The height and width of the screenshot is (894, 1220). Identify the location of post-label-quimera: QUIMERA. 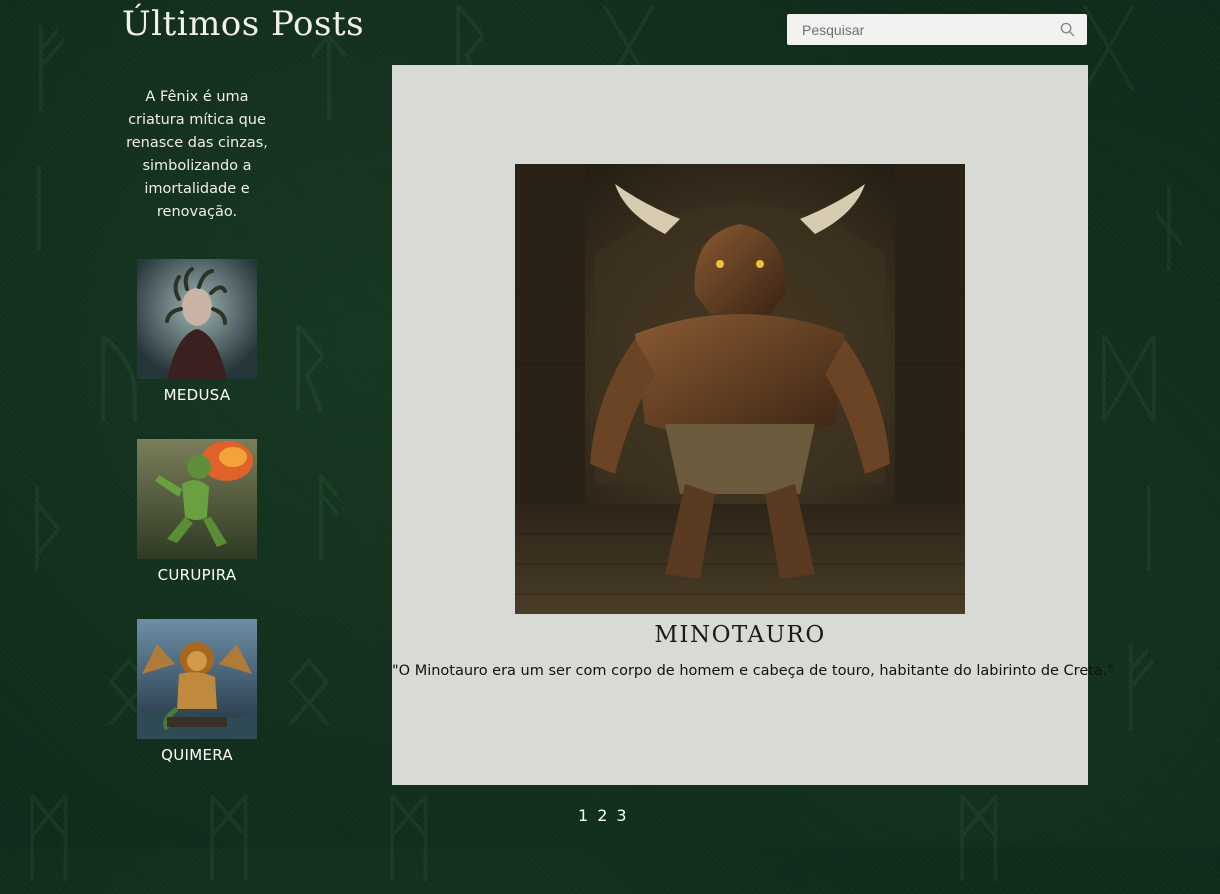
(197, 755).